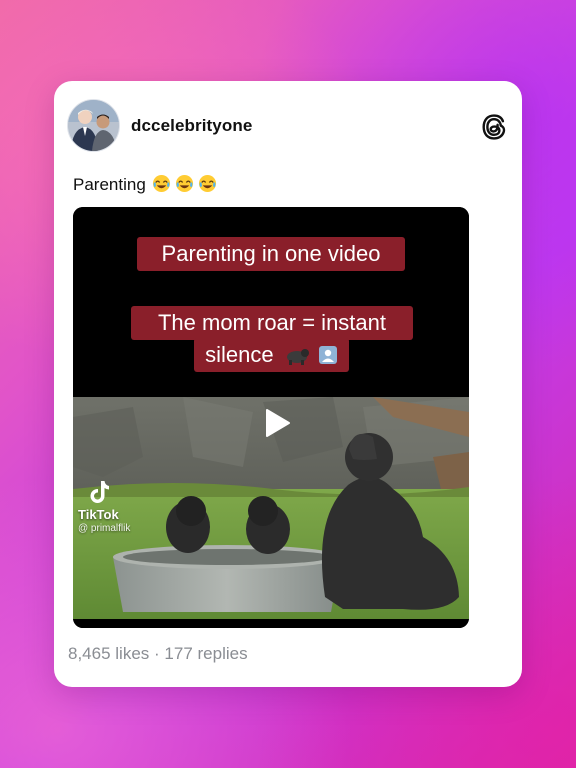 The width and height of the screenshot is (576, 768). What do you see at coordinates (191, 126) in the screenshot?
I see `username: dccelebrityone` at bounding box center [191, 126].